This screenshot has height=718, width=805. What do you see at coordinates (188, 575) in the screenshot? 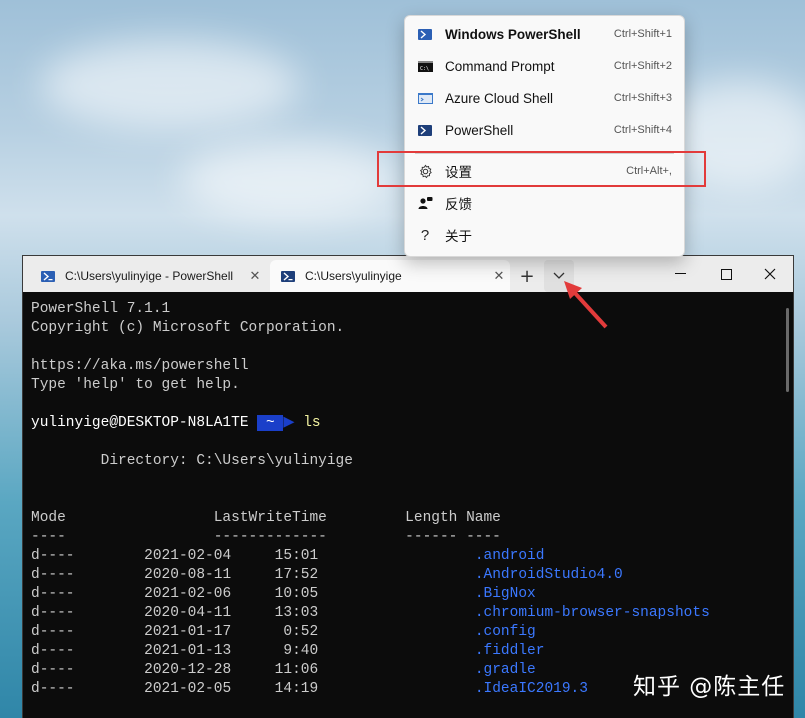
I see `row-date: 2020-08-11` at bounding box center [188, 575].